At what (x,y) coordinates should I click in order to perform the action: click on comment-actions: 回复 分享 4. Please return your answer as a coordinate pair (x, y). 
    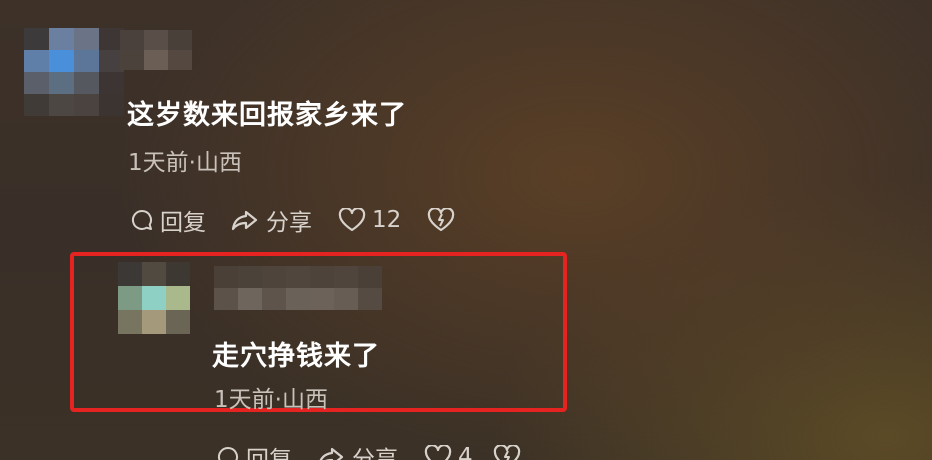
    Looking at the image, I should click on (368, 450).